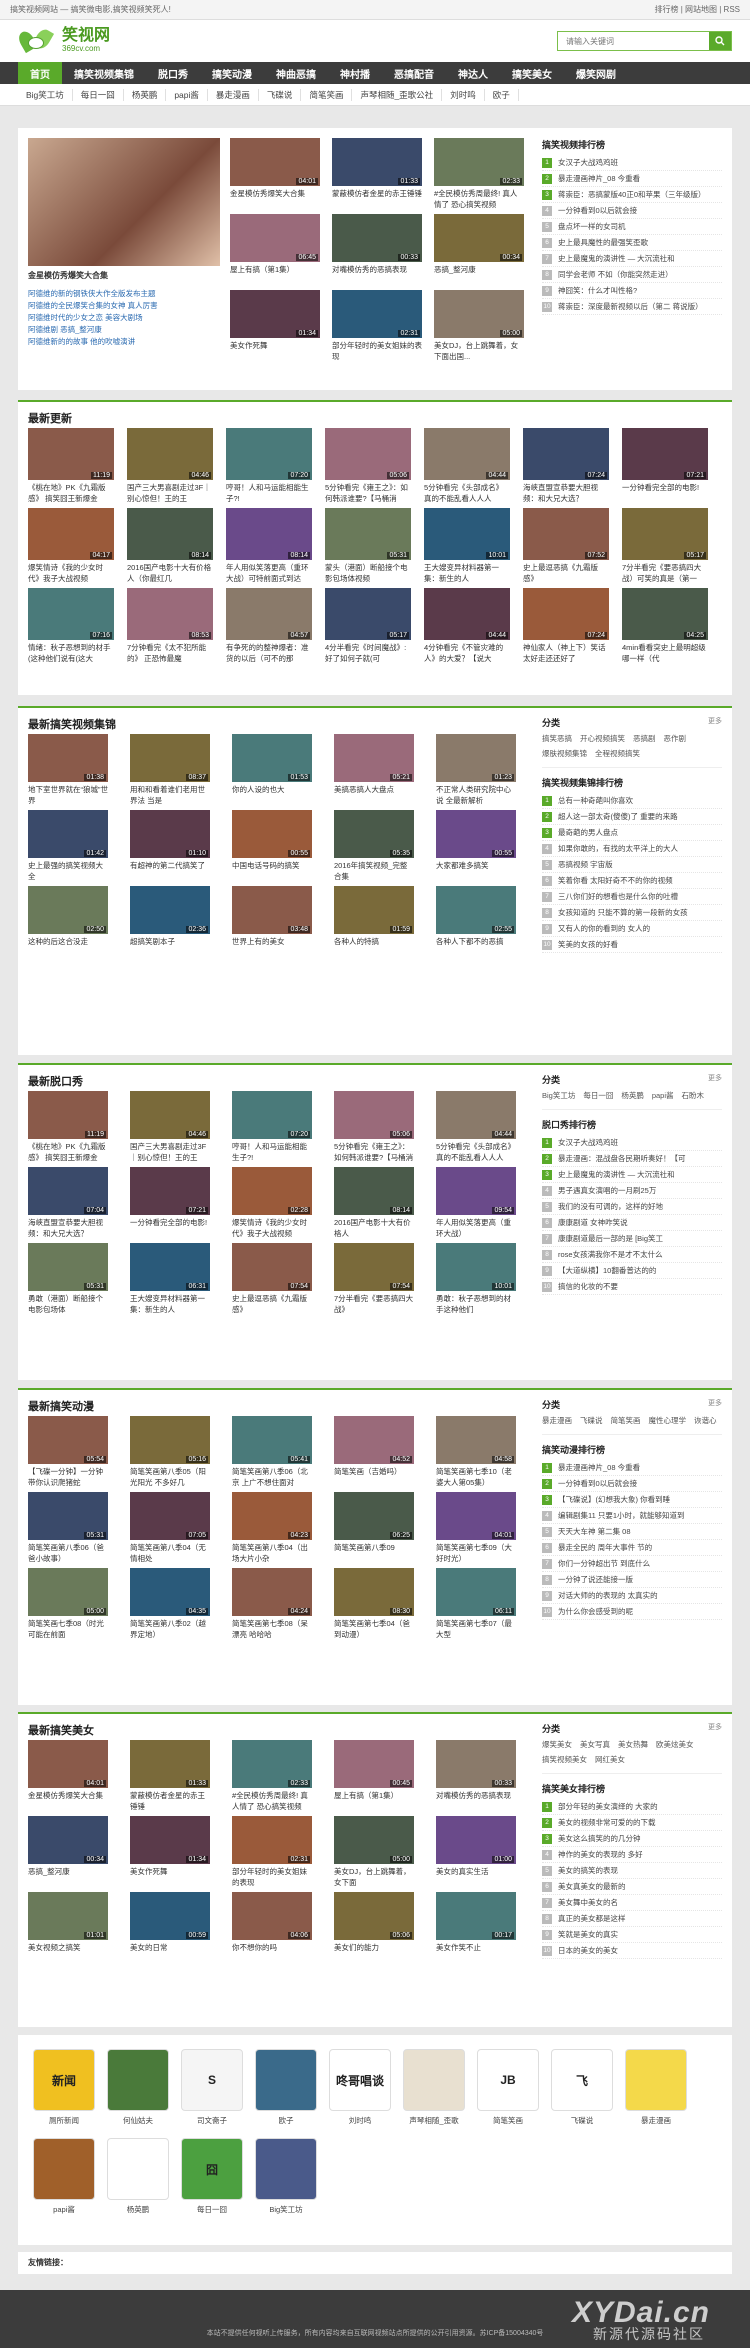 The width and height of the screenshot is (750, 2348). What do you see at coordinates (467, 546) in the screenshot?
I see `video-card: 10:01 王大嫂变异材料器第一集：新生的人` at bounding box center [467, 546].